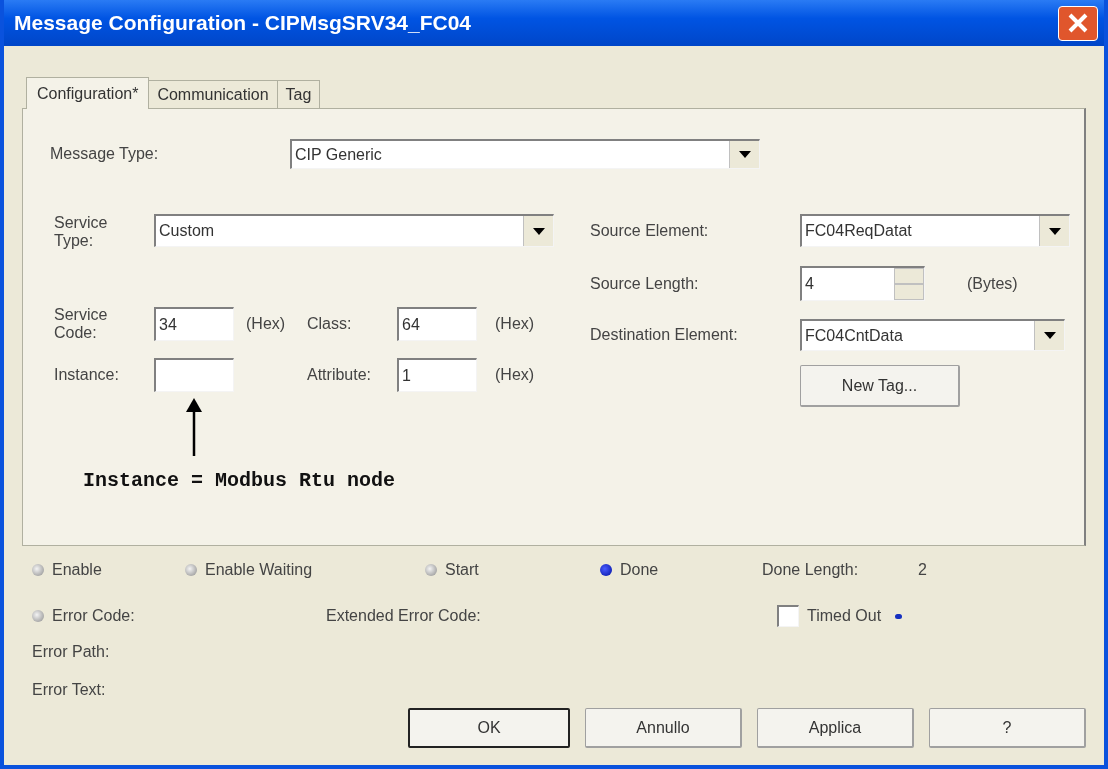  What do you see at coordinates (105, 154) in the screenshot?
I see `field-label: Message Type:` at bounding box center [105, 154].